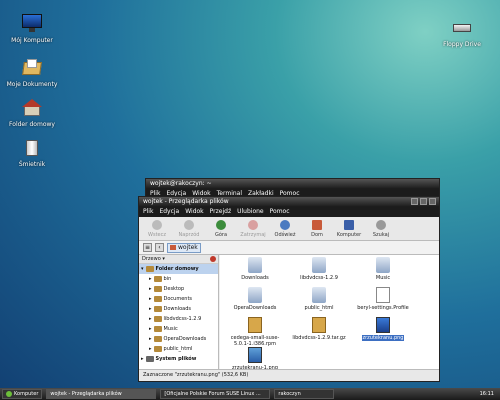  I want to click on back-button: Wstecz, so click(157, 229).